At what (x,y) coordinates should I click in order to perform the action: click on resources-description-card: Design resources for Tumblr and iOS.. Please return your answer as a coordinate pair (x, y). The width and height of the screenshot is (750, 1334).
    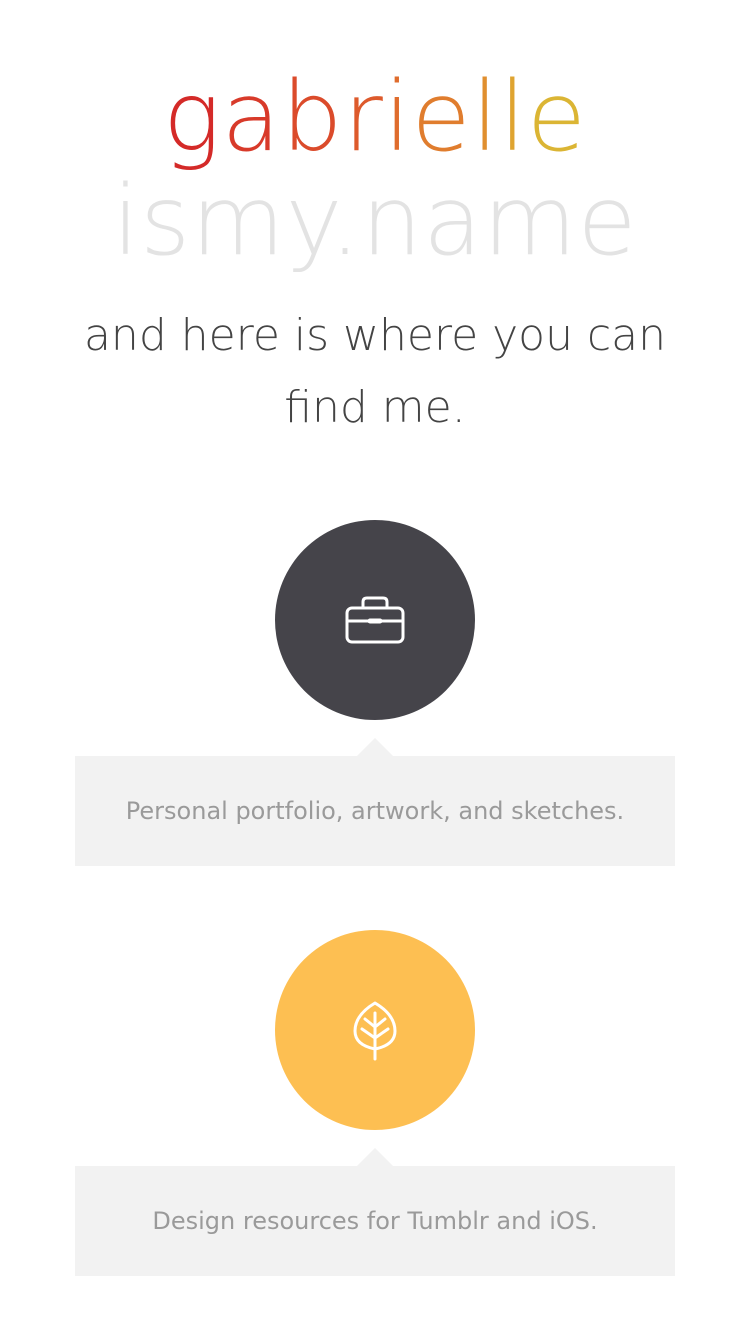
    Looking at the image, I should click on (375, 1212).